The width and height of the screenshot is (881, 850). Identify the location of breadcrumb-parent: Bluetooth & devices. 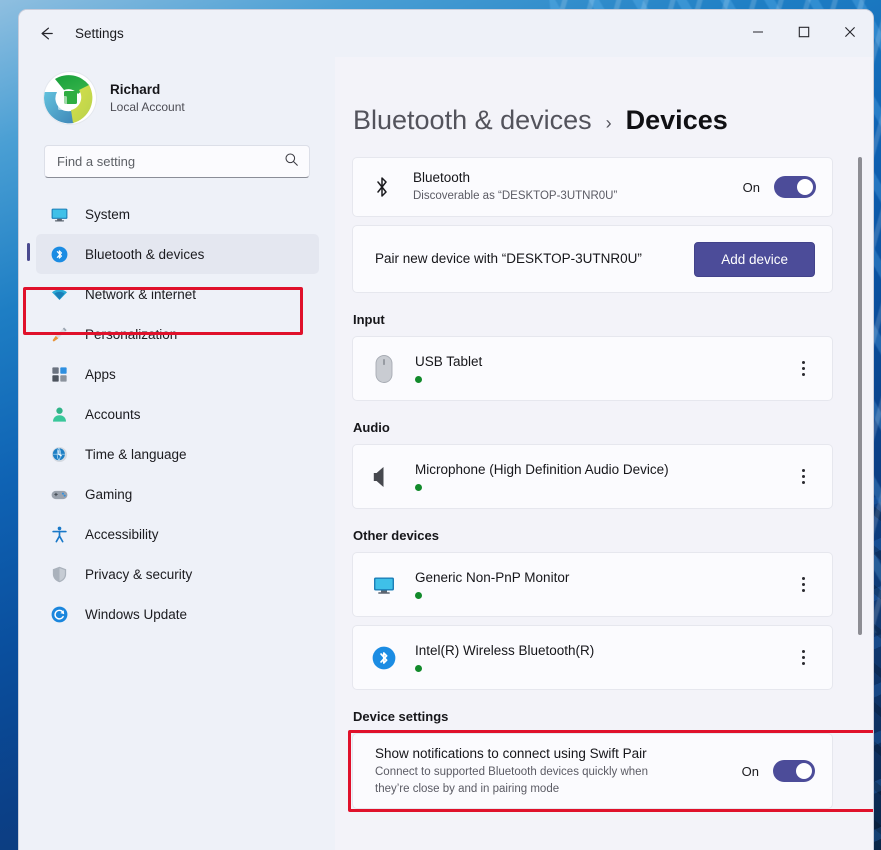
(472, 120).